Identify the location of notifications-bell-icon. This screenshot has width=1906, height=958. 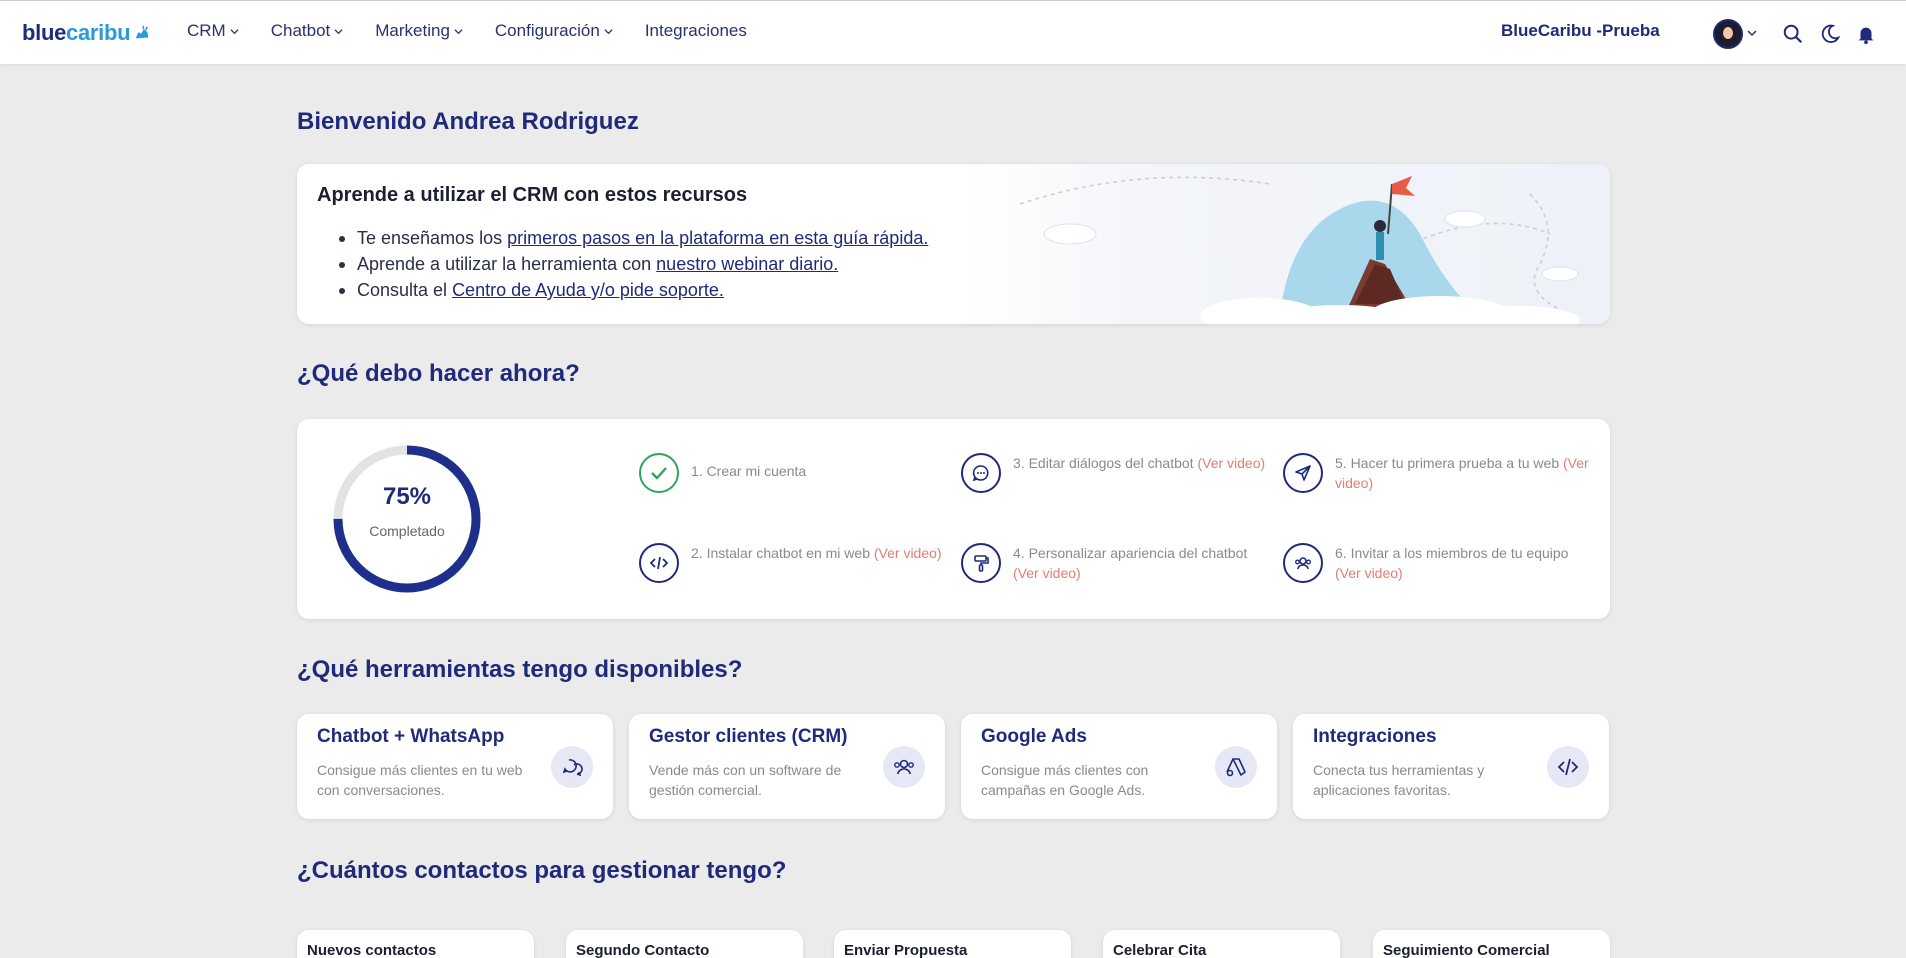
(1866, 34).